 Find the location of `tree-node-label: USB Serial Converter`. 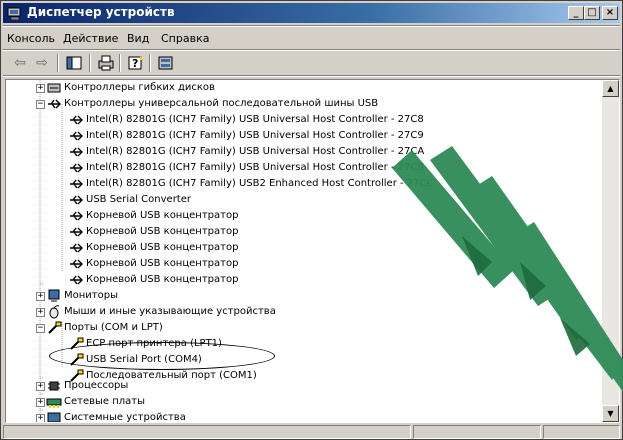

tree-node-label: USB Serial Converter is located at coordinates (138, 199).